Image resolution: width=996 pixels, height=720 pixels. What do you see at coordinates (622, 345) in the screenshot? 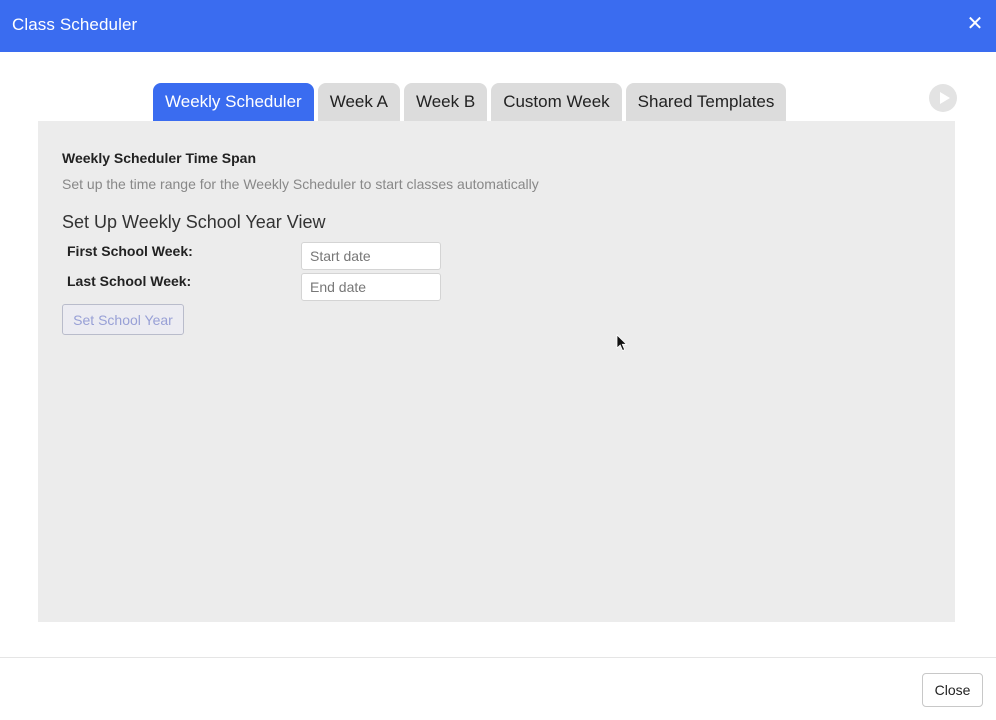
I see `mouse-cursor-icon` at bounding box center [622, 345].